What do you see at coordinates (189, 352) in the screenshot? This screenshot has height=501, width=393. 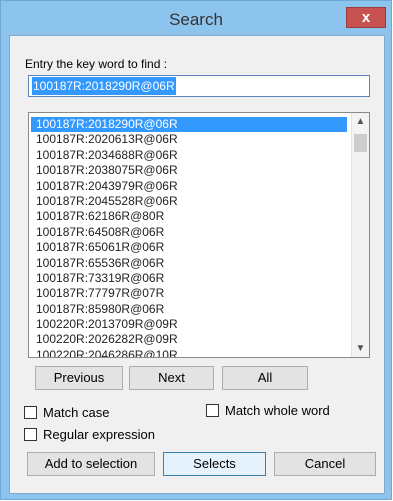 I see `list-item: 100220R:2046286R@10R` at bounding box center [189, 352].